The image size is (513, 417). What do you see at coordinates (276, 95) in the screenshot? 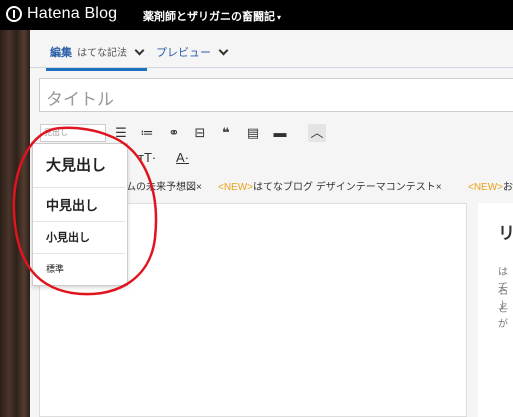
I see `title-input: タイトル` at bounding box center [276, 95].